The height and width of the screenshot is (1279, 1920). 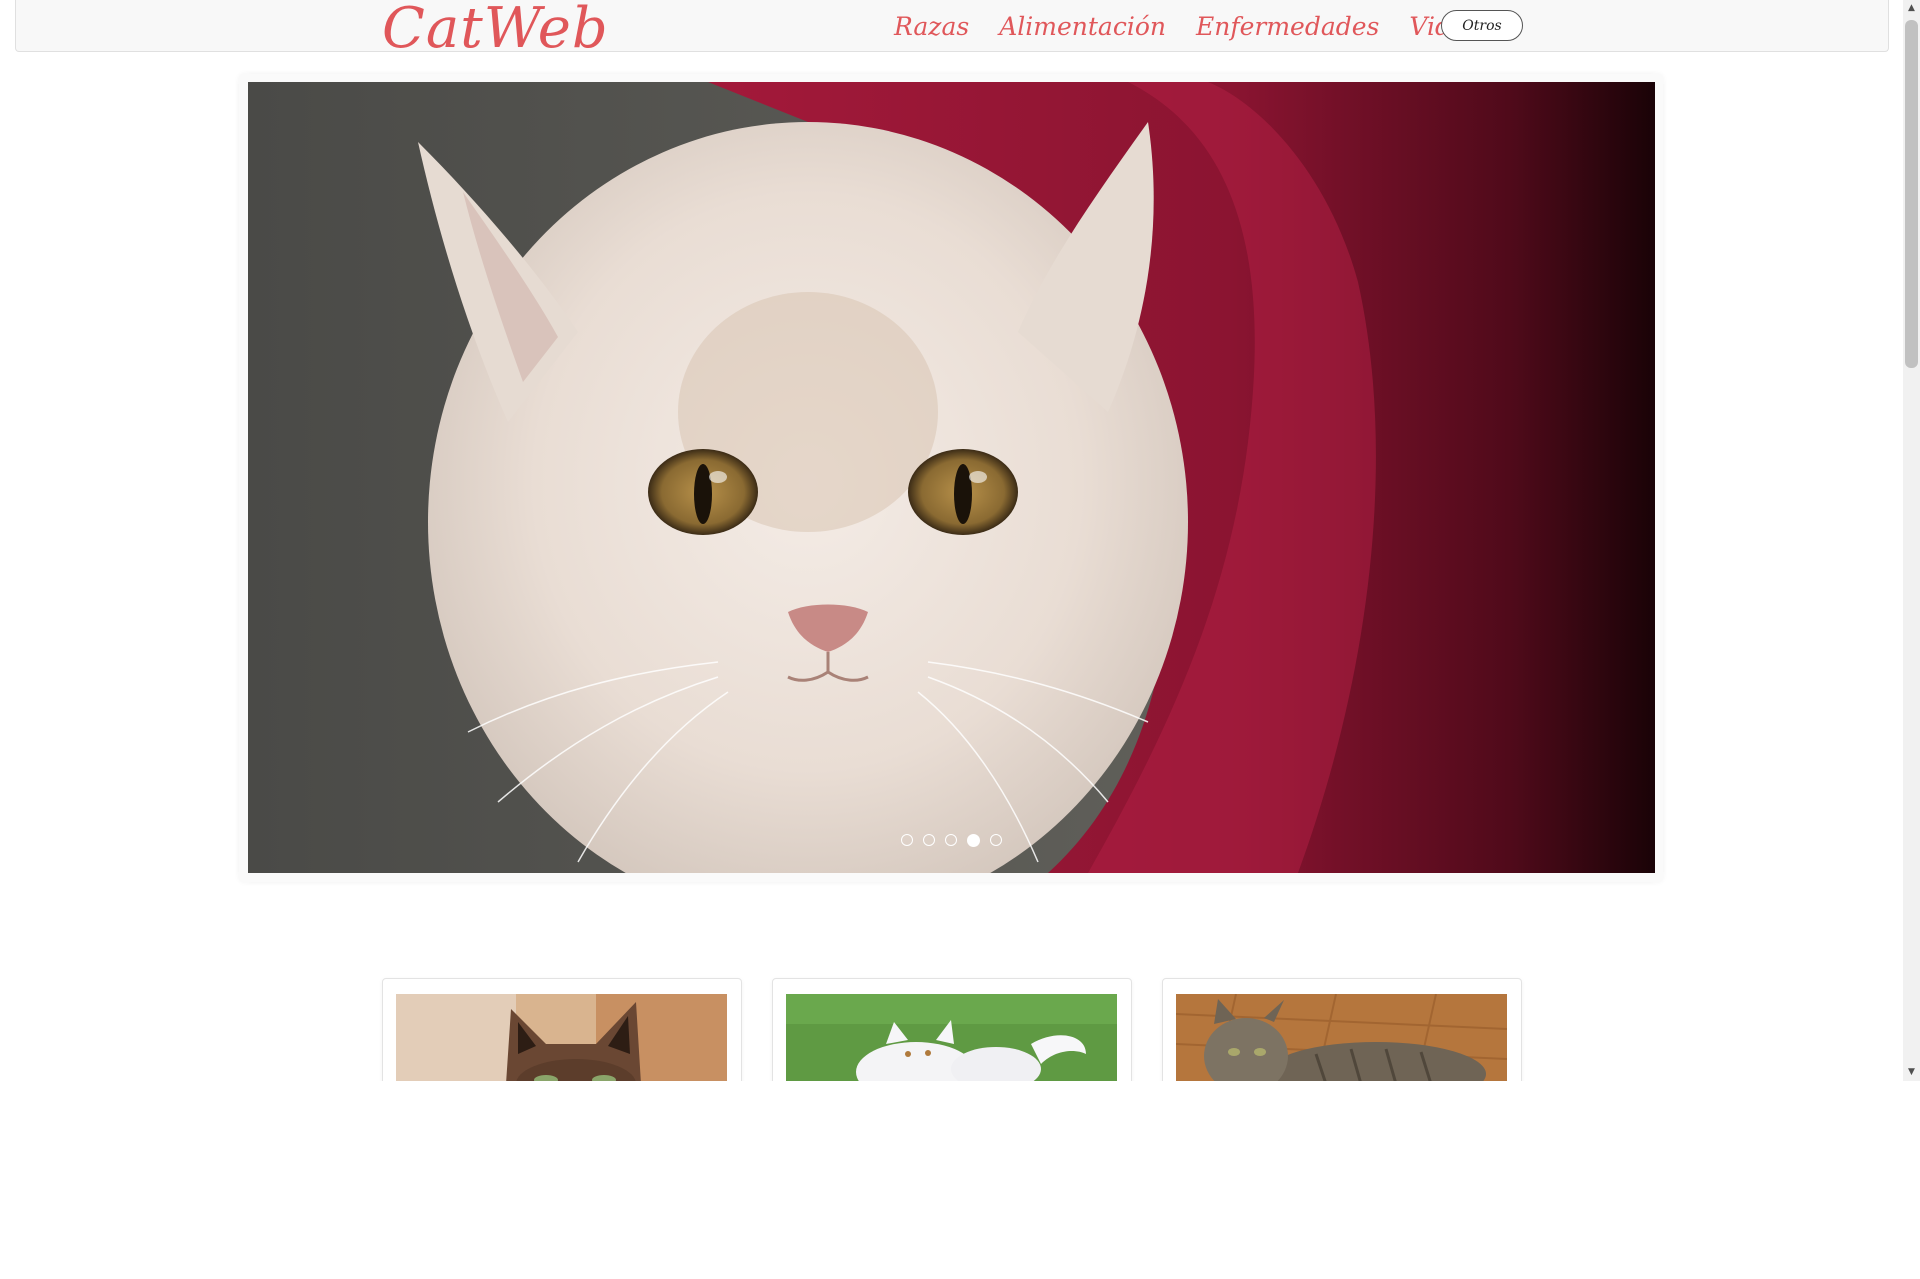 What do you see at coordinates (1194, 26) in the screenshot?
I see `nav-links: Razas Alimentación Enfermedades Videos` at bounding box center [1194, 26].